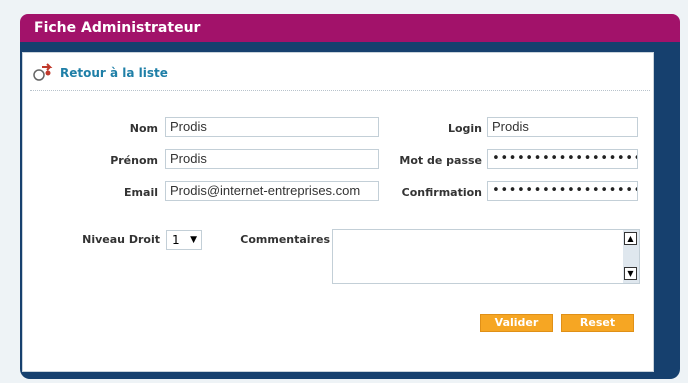 This screenshot has width=688, height=383. What do you see at coordinates (272, 127) in the screenshot?
I see `nom-input: Prodis` at bounding box center [272, 127].